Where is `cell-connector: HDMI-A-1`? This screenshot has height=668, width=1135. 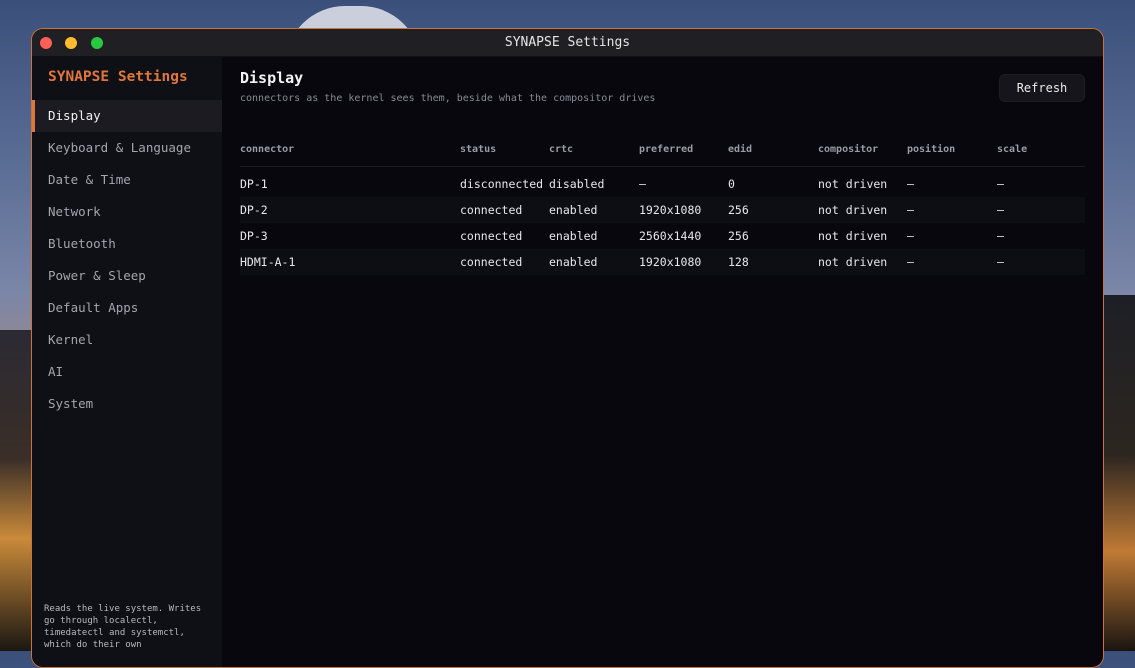 cell-connector: HDMI-A-1 is located at coordinates (350, 262).